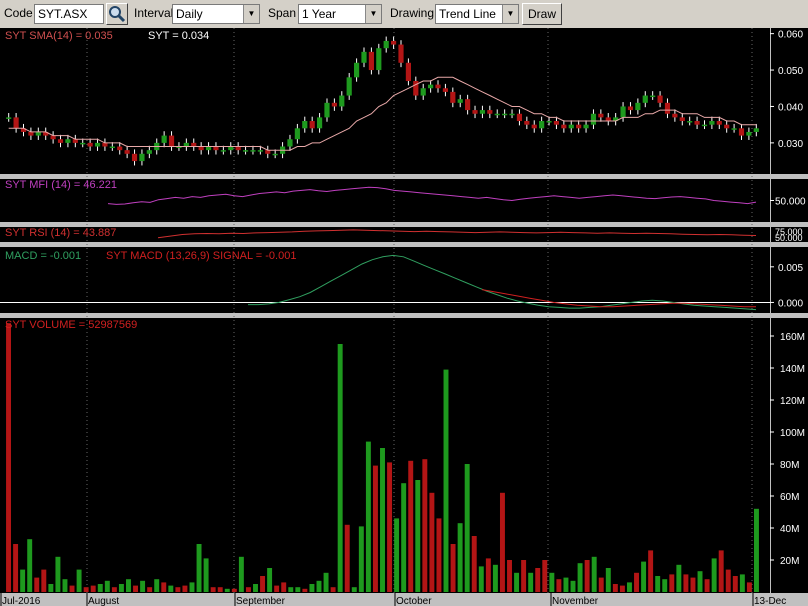 This screenshot has width=808, height=606. Describe the element at coordinates (477, 14) in the screenshot. I see `drawing-select: Trend Line ▼` at that location.